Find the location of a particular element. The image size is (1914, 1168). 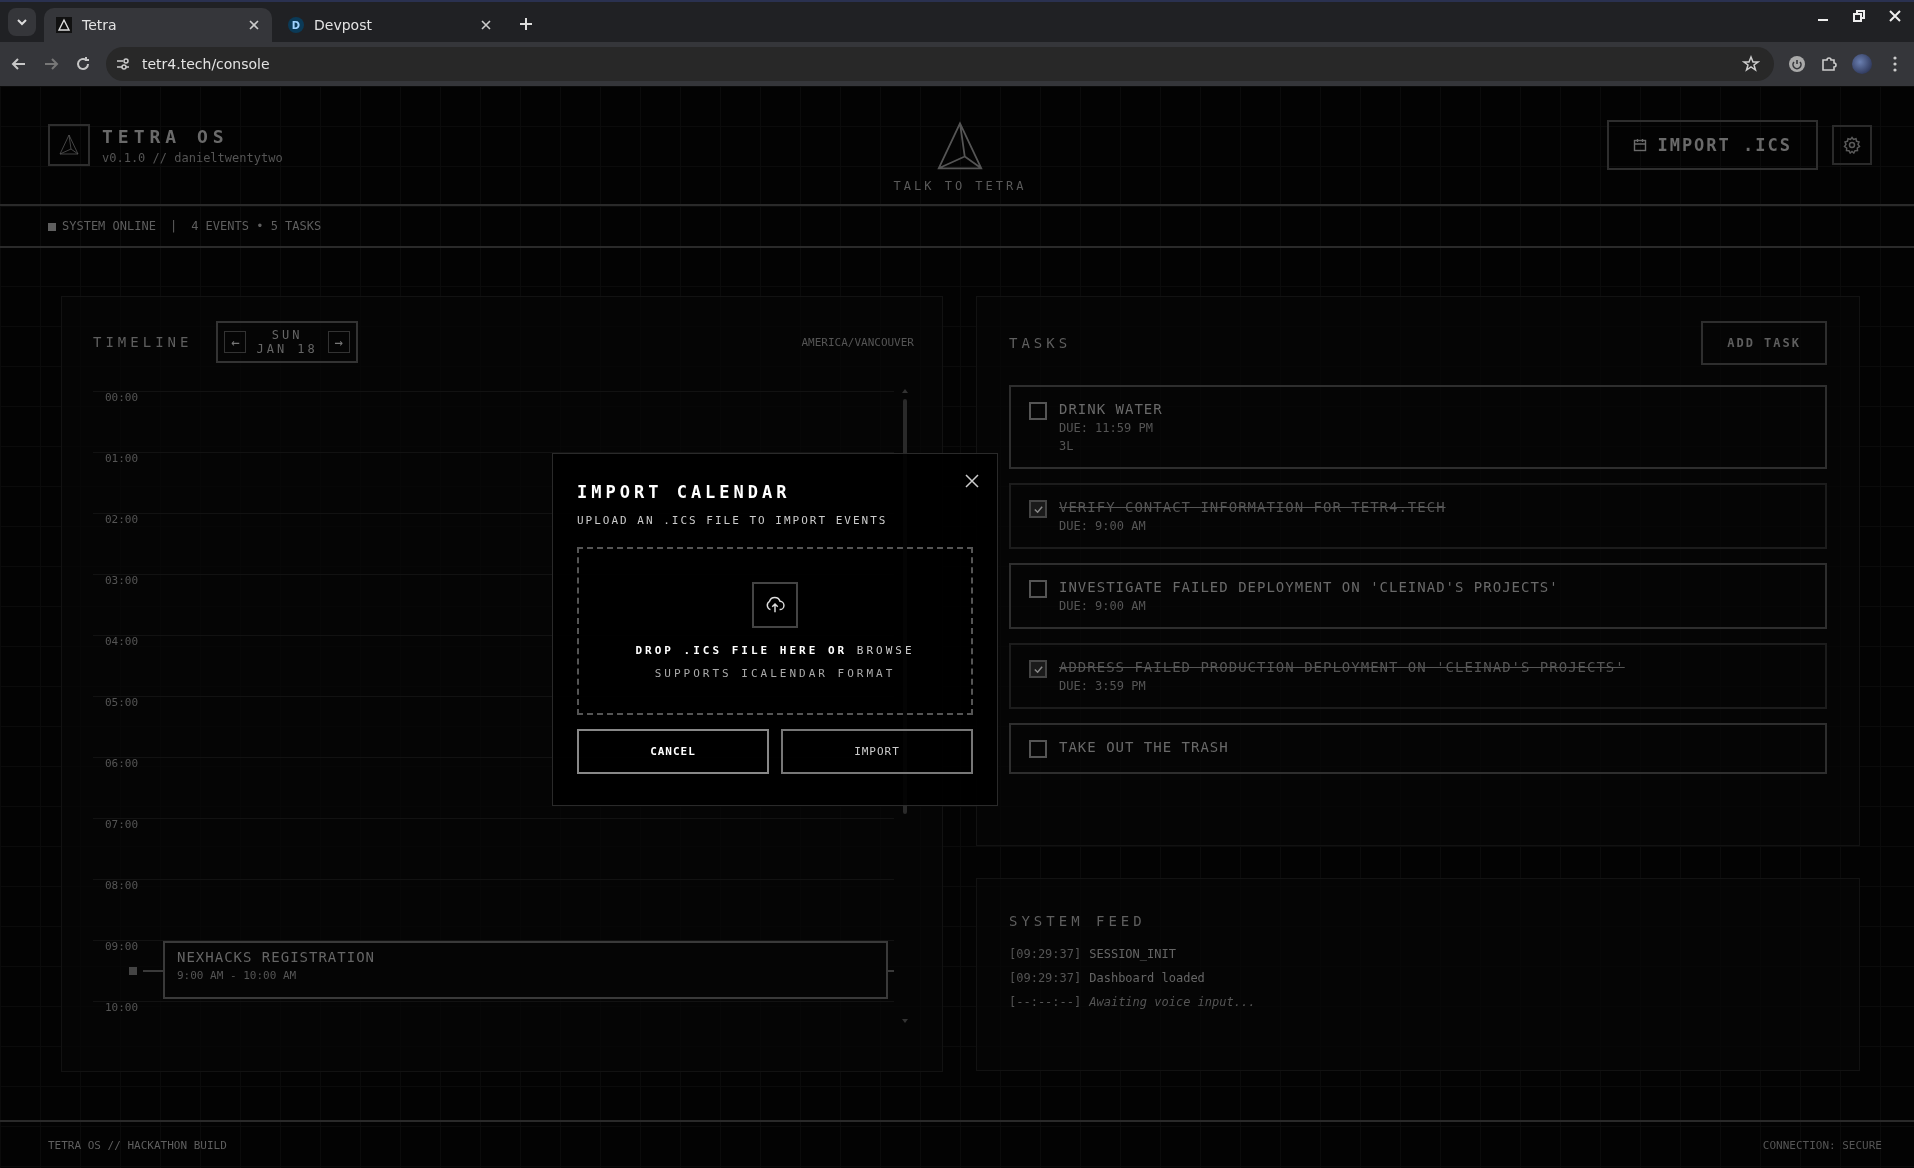

task-title: INVESTIGATE FAILED DEPLOYMENT ON 'CLEINAD'S PROJECTS' is located at coordinates (1309, 587).